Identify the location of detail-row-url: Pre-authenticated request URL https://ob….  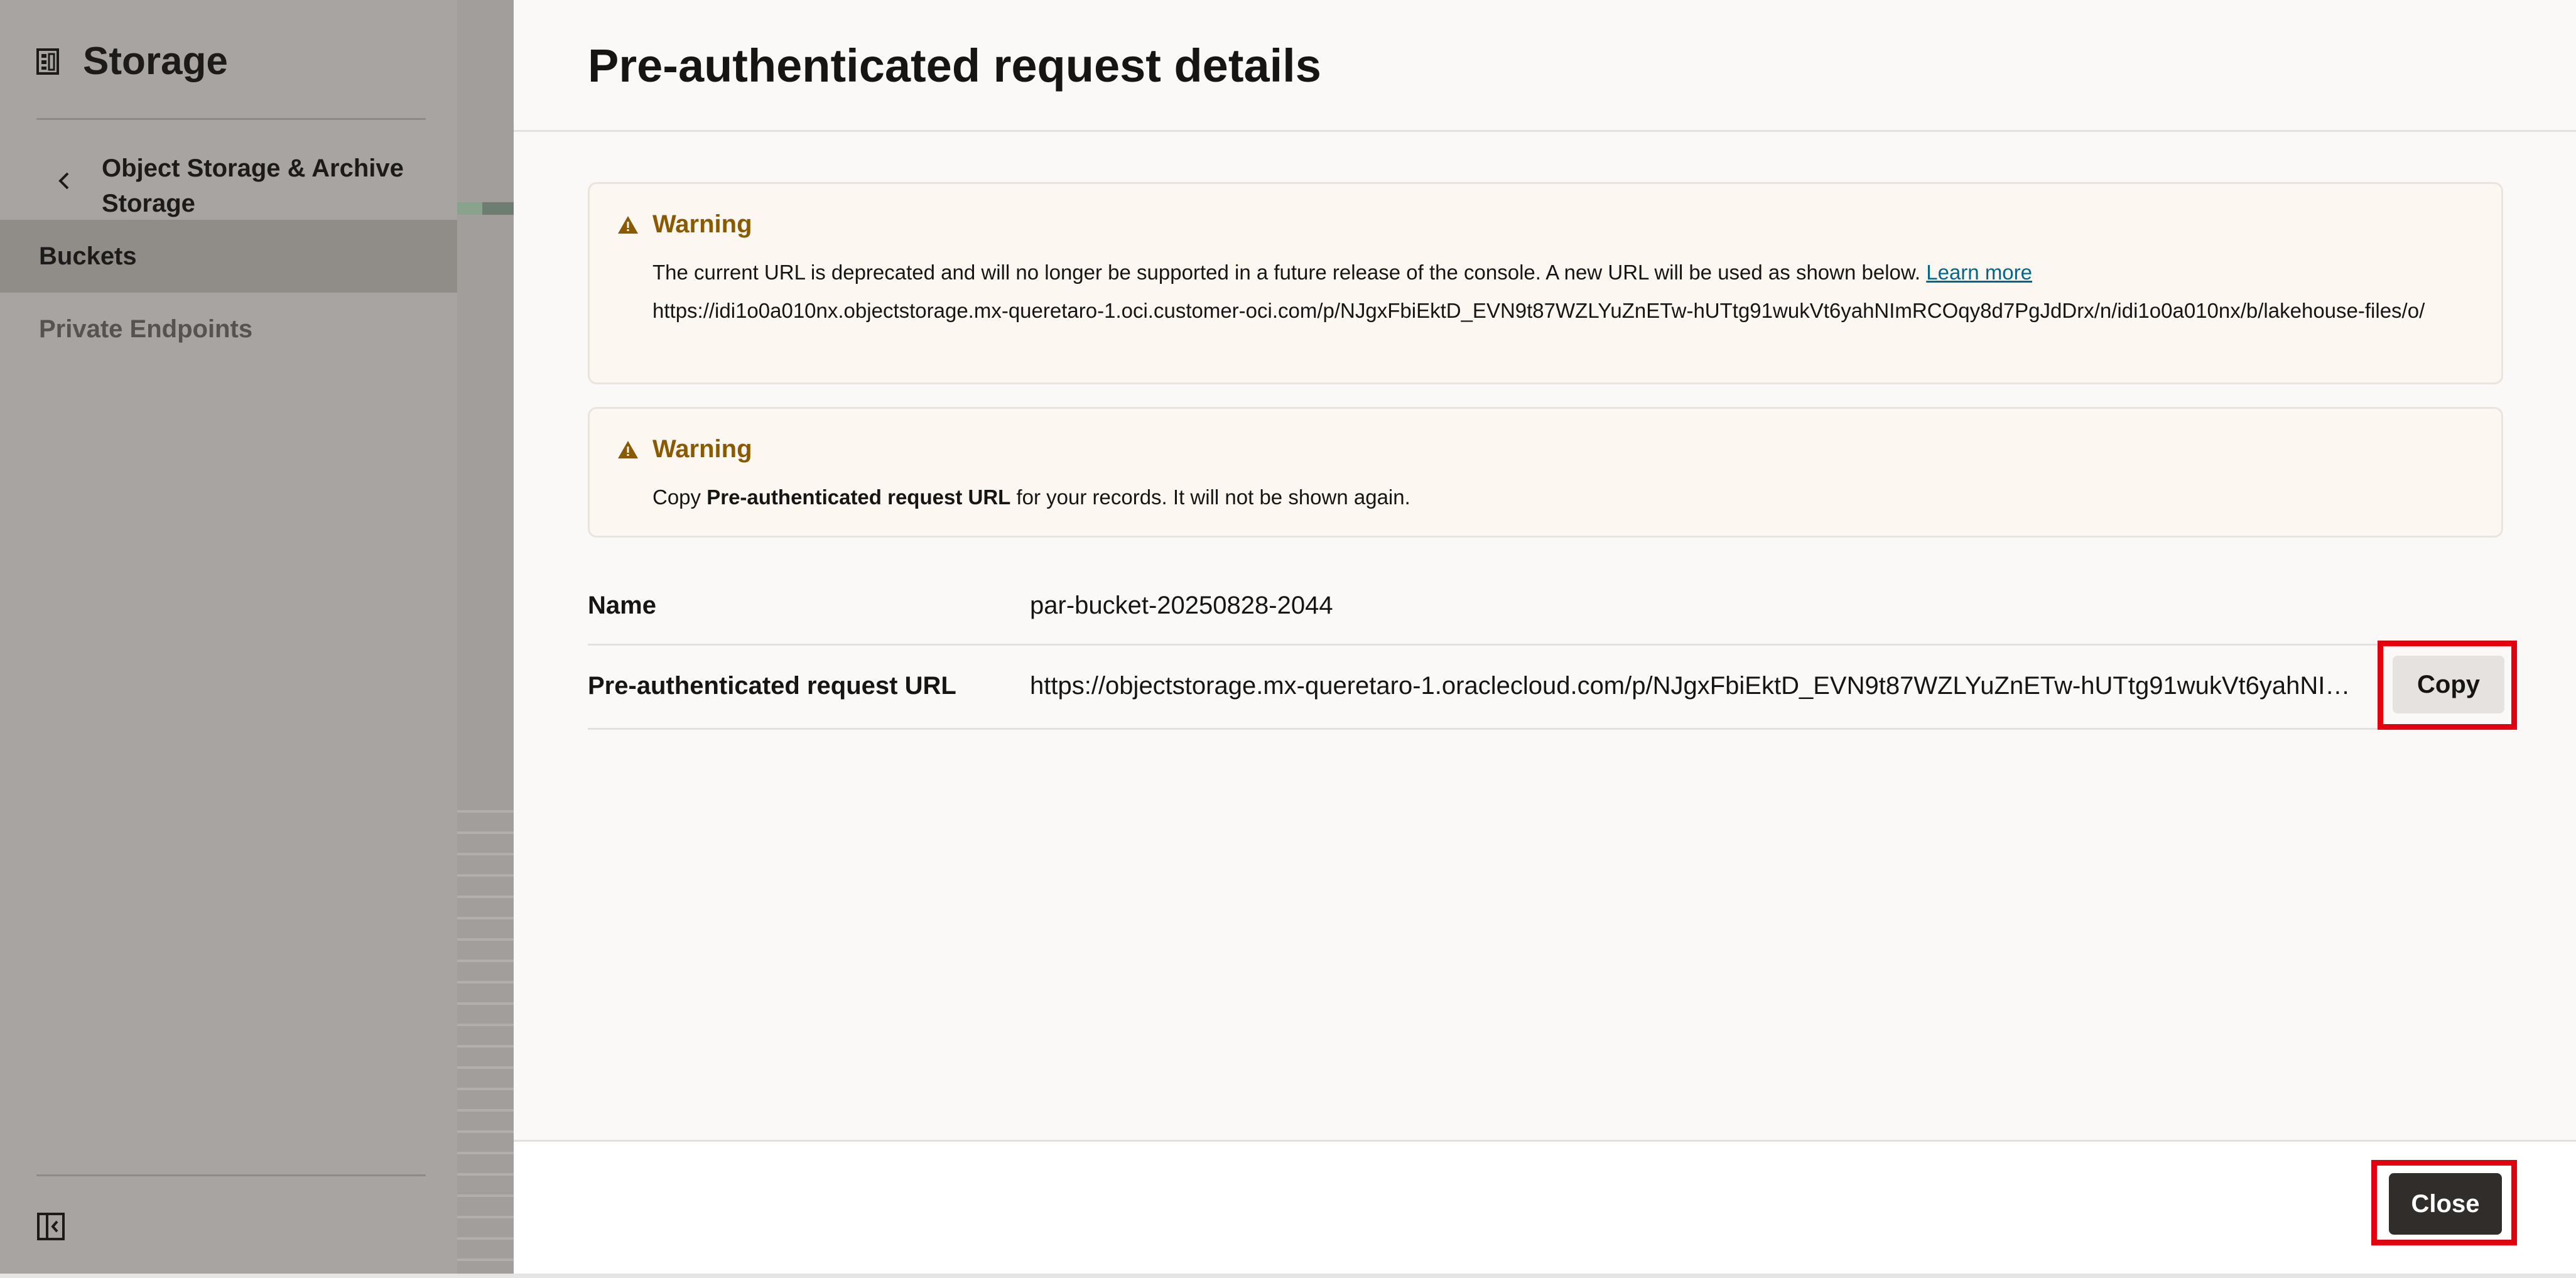
(1546, 688).